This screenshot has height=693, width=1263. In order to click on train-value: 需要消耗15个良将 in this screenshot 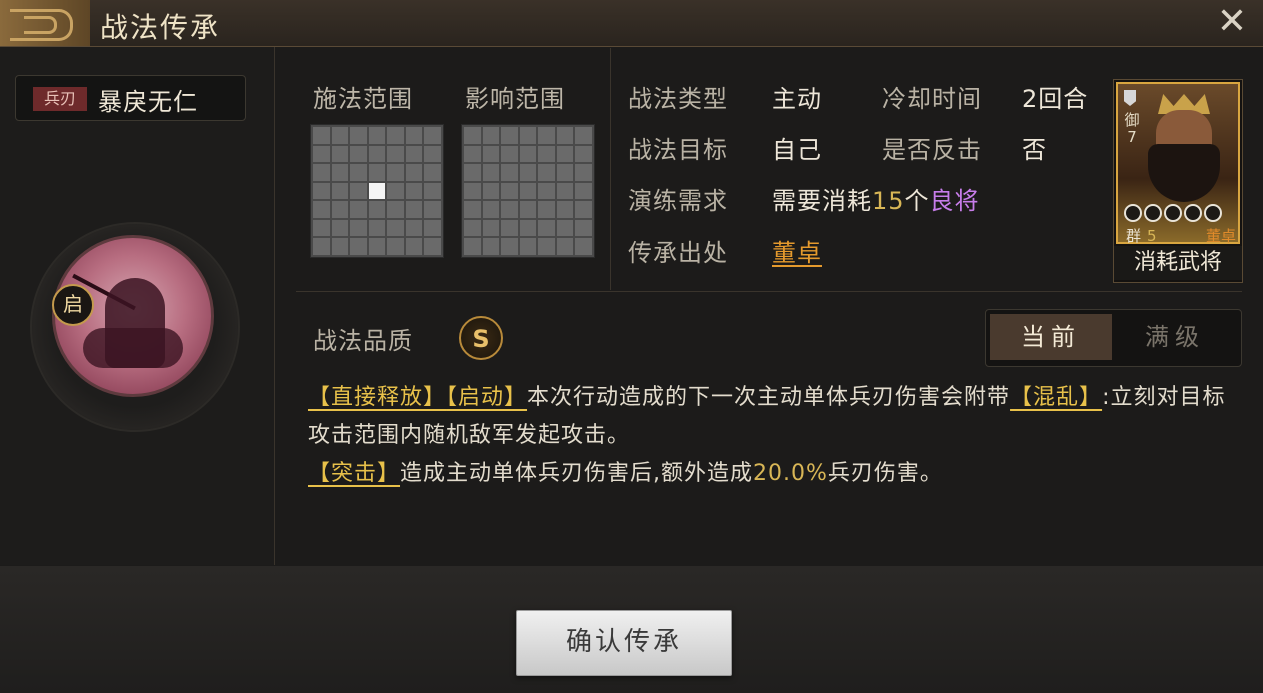, I will do `click(876, 201)`.